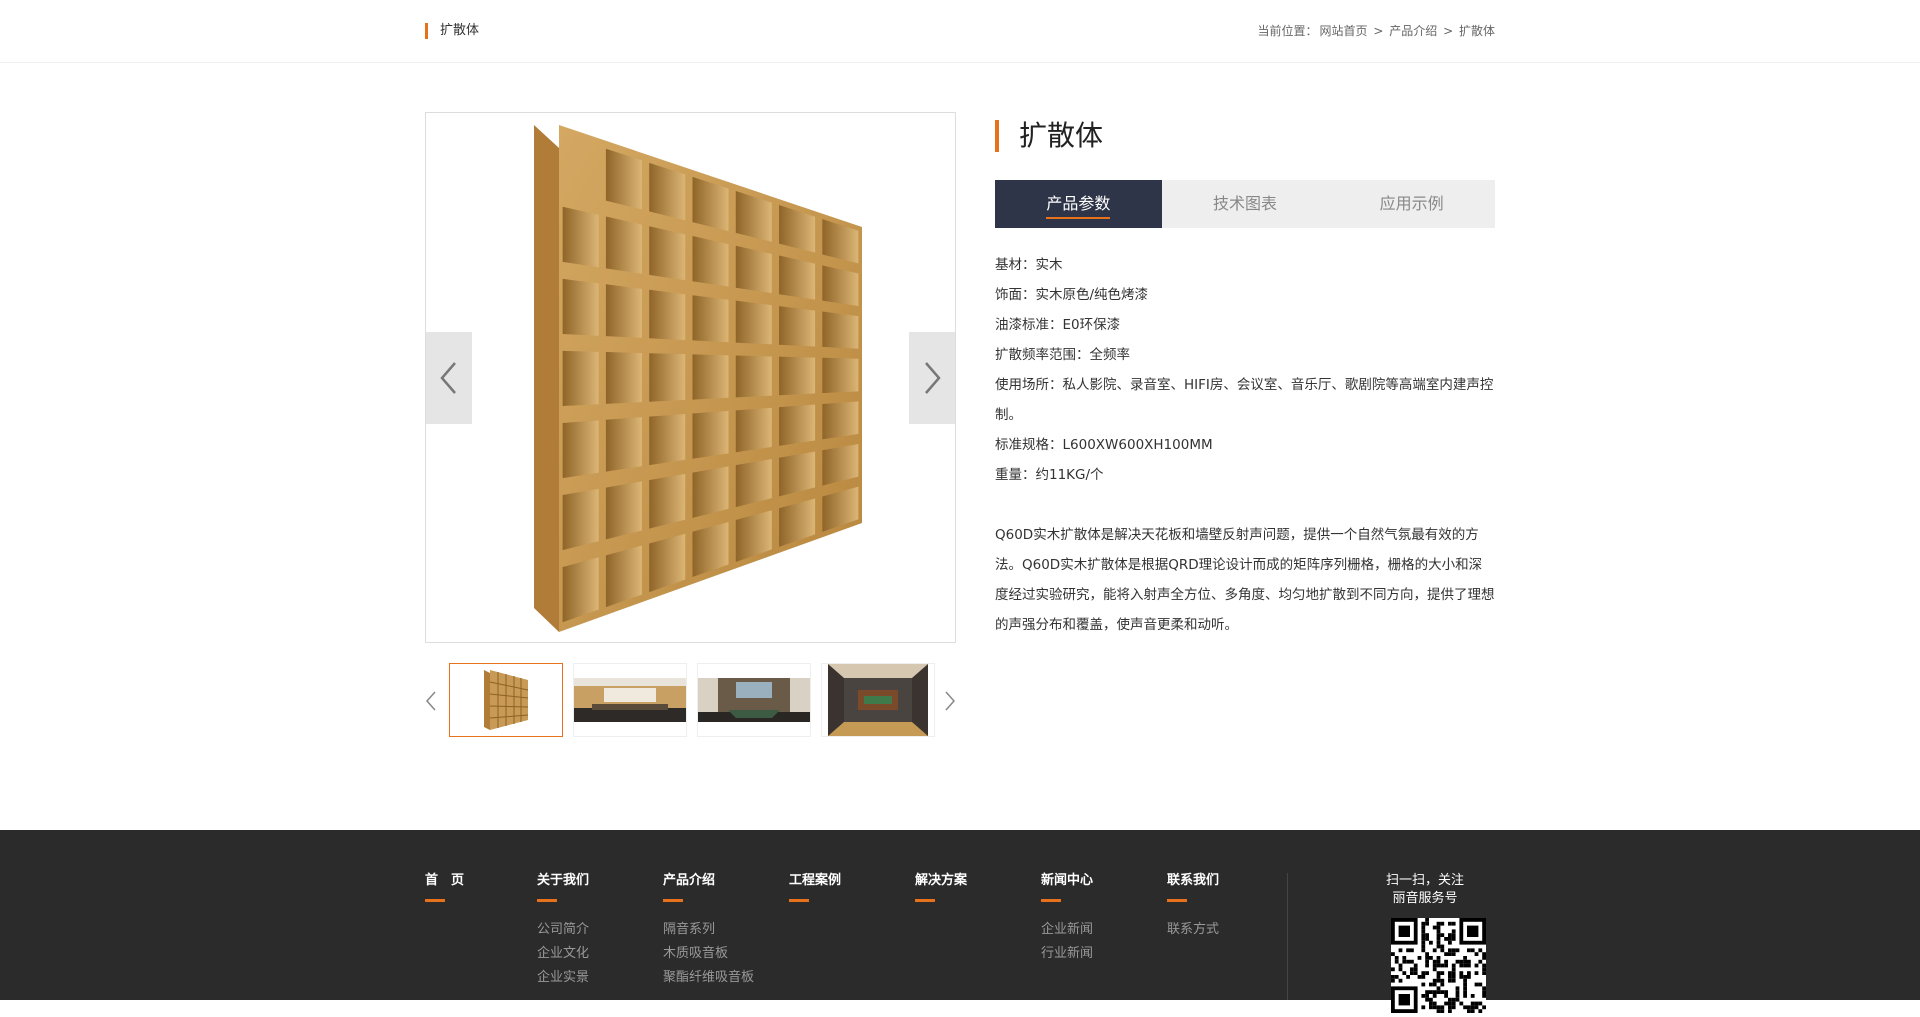  I want to click on footer-link: 联系方式, so click(1193, 930).